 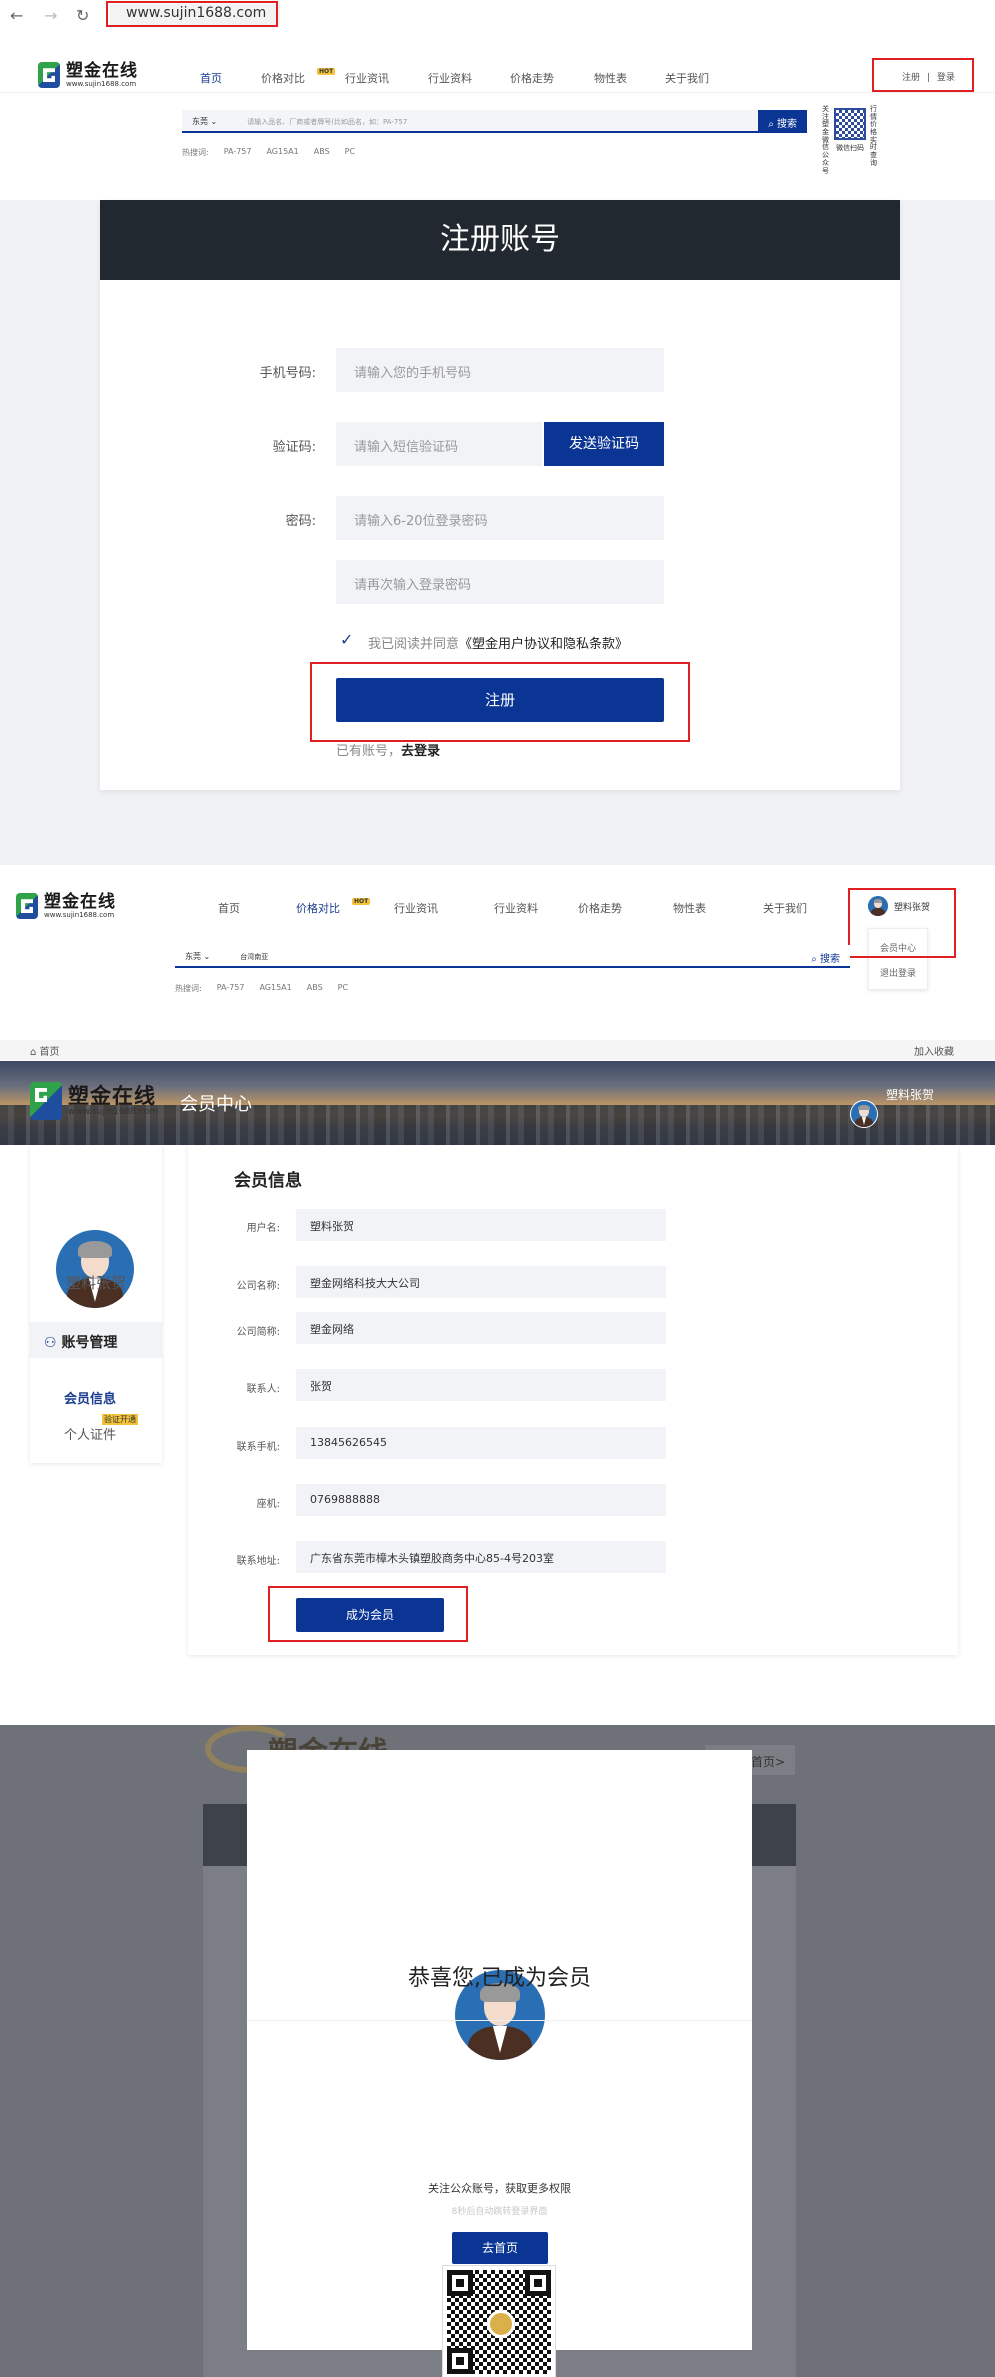 I want to click on search-bar: 东莞 ⌄ 请输入品名、厂商或者牌号(比如品名，如：PA-757 ⌕ 搜索, so click(x=494, y=121).